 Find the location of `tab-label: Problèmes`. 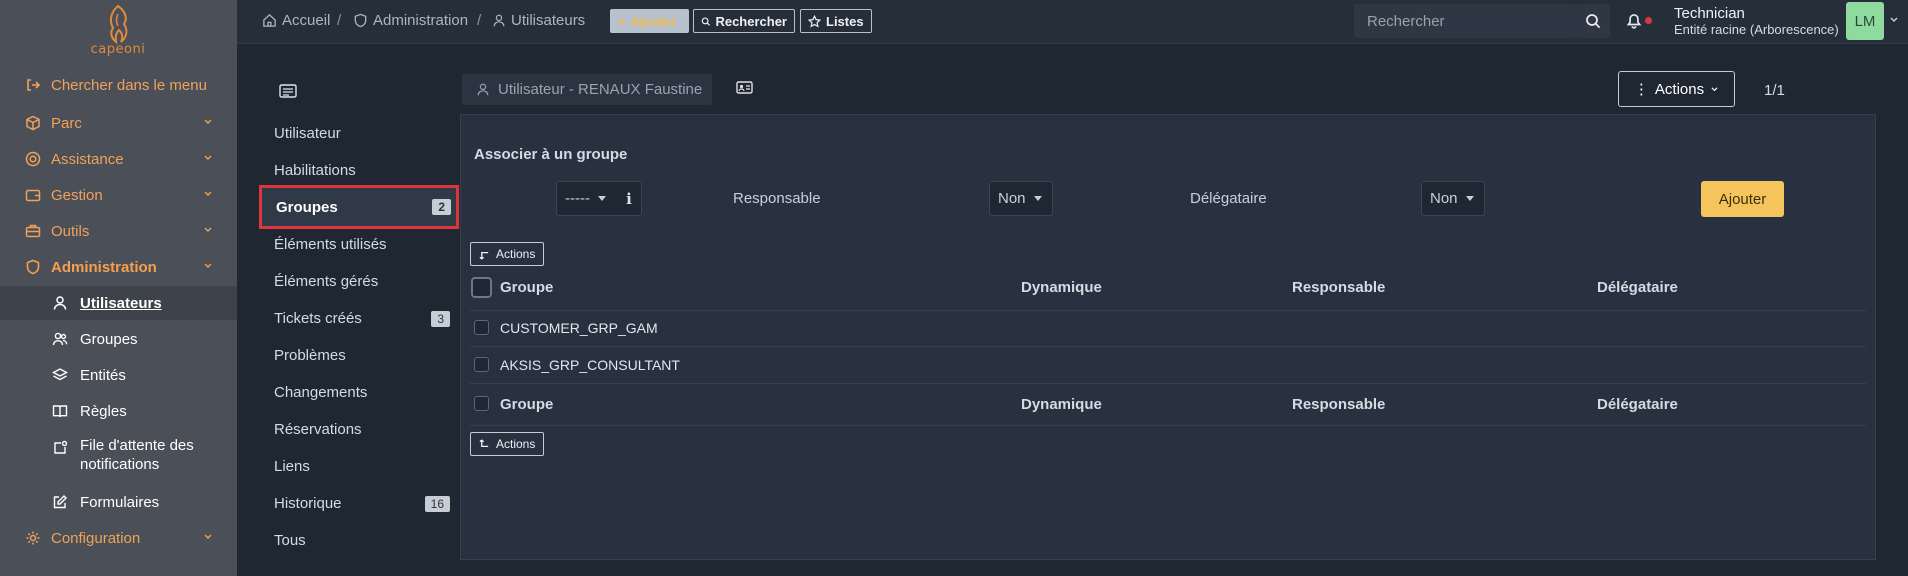

tab-label: Problèmes is located at coordinates (310, 355).